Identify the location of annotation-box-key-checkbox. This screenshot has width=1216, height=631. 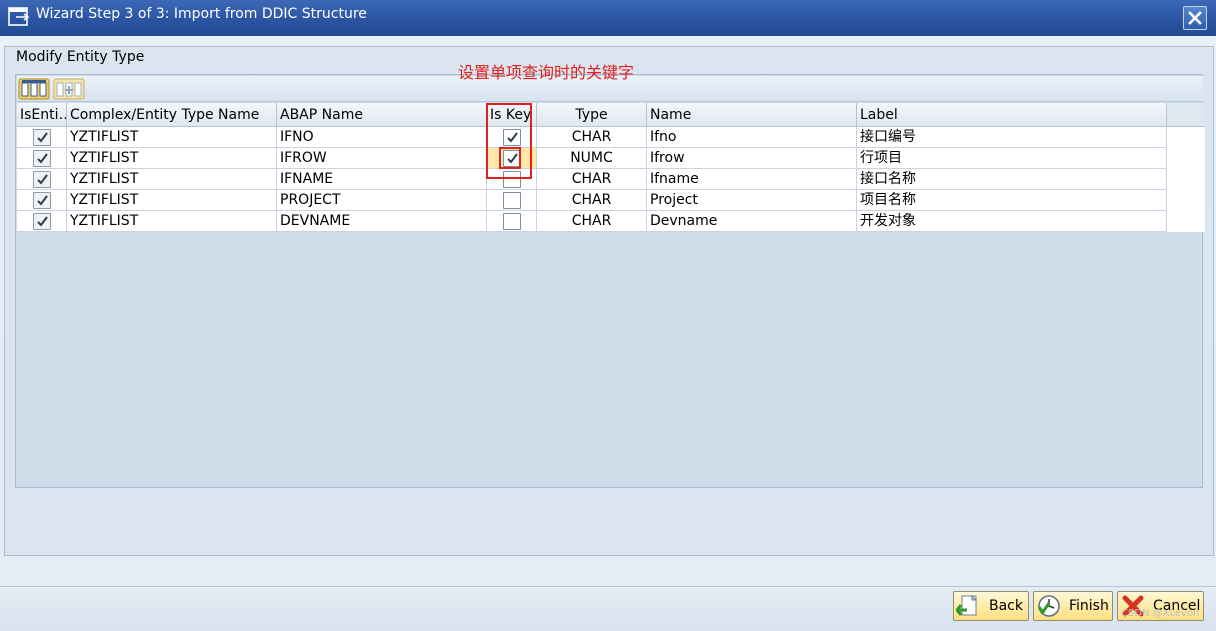
(510, 158).